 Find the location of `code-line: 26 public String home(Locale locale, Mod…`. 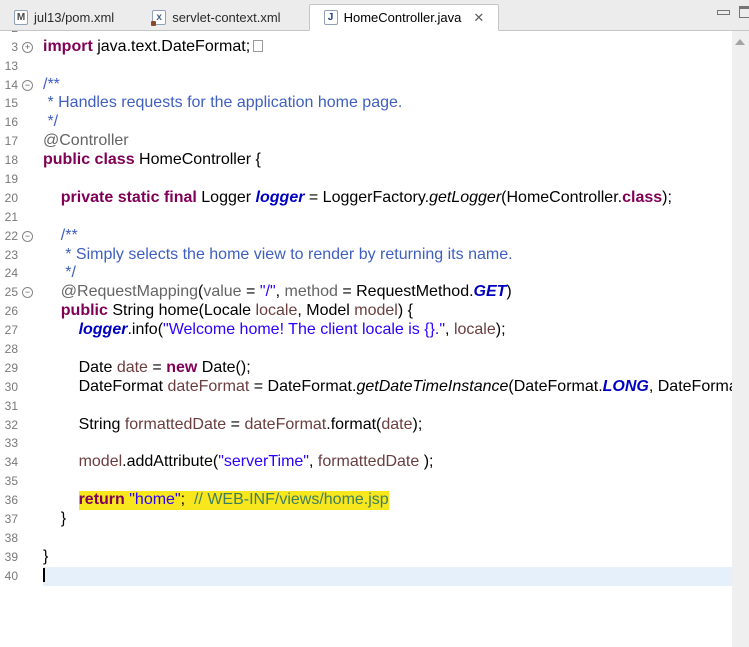

code-line: 26 public String home(Locale locale, Mod… is located at coordinates (374, 311).